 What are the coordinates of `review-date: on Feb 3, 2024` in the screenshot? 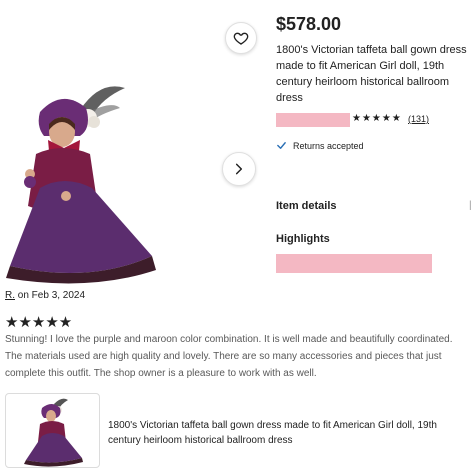 It's located at (50, 295).